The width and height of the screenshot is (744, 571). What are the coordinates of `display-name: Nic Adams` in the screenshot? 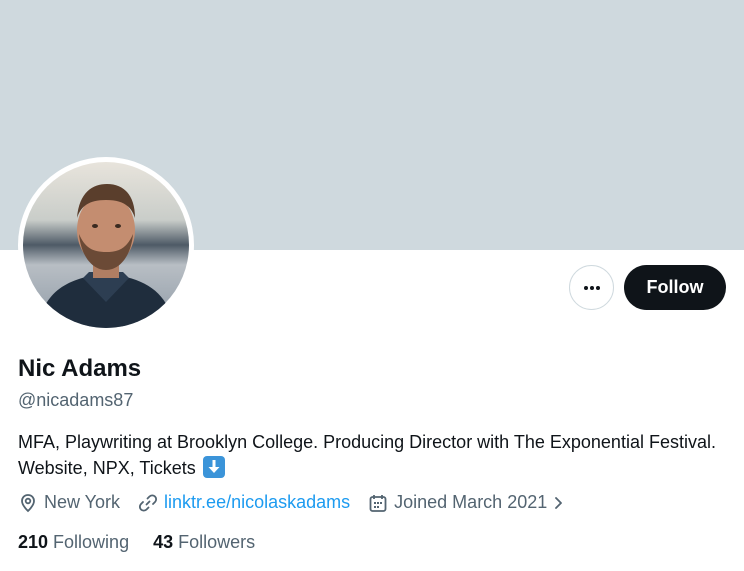 It's located at (80, 368).